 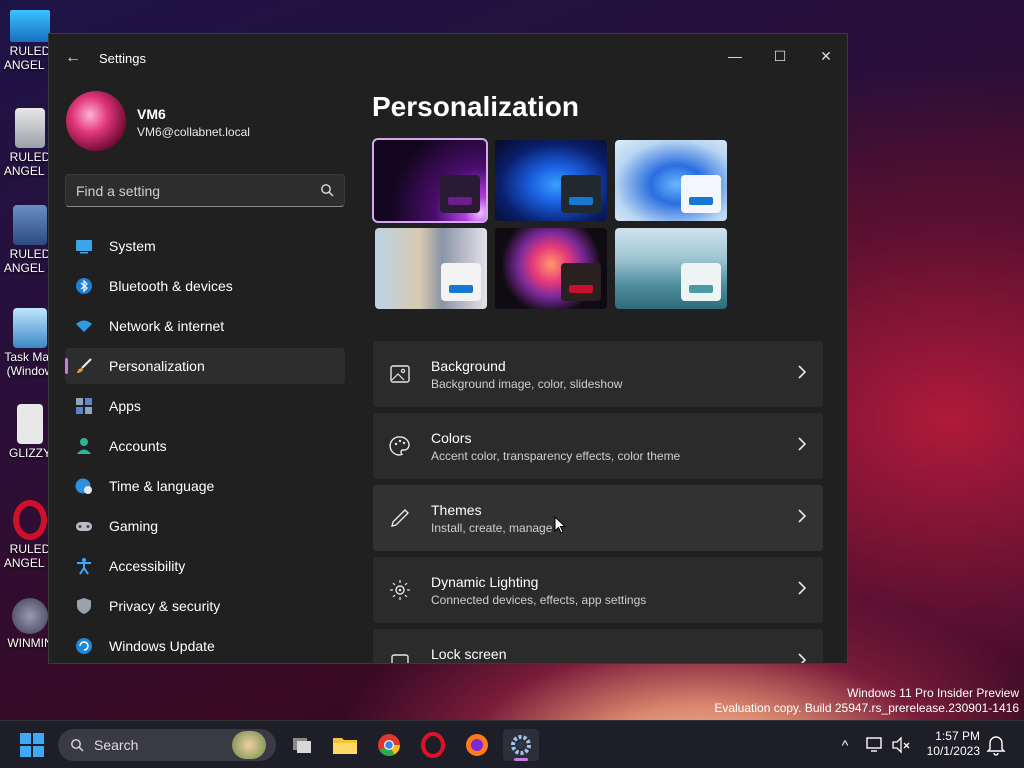 I want to click on bluetooth-icon, so click(x=84, y=286).